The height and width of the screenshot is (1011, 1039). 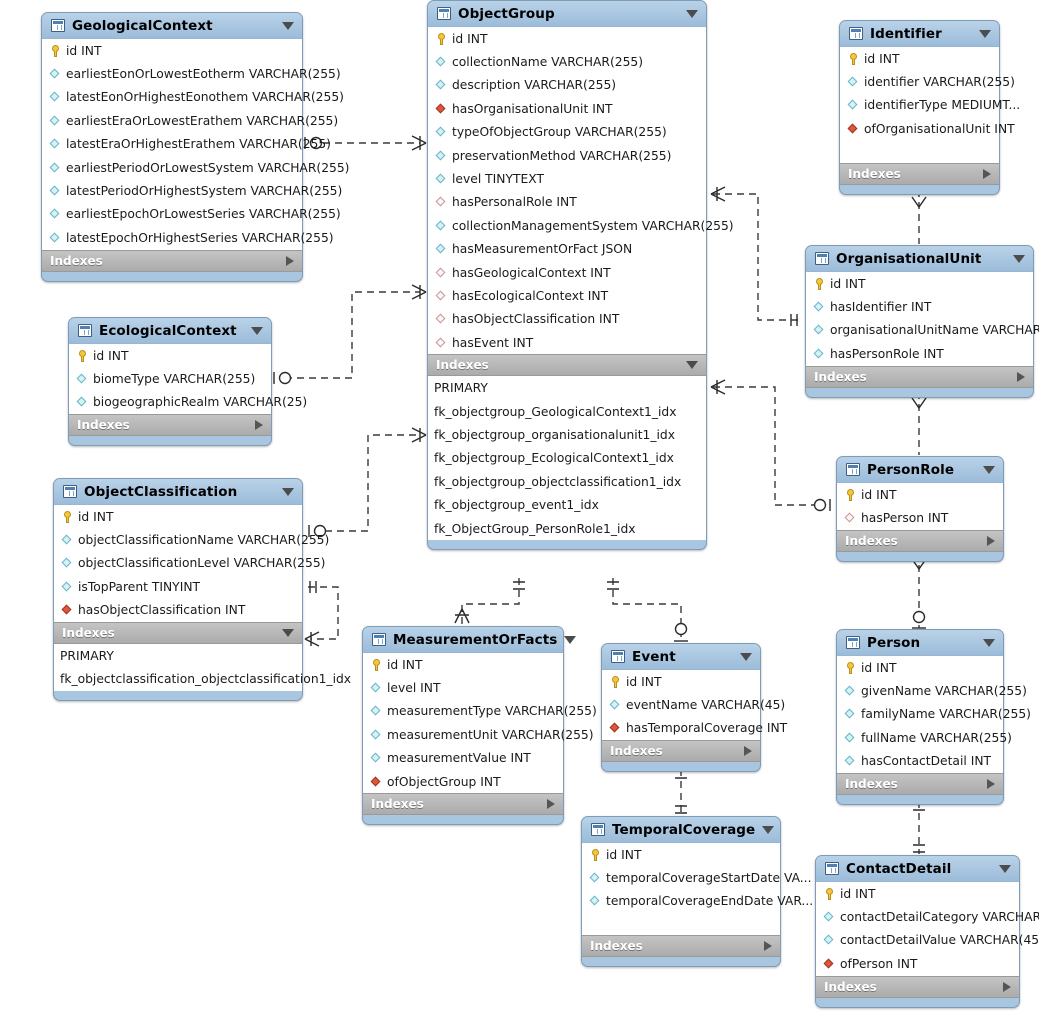 What do you see at coordinates (567, 132) in the screenshot?
I see `column-row: typeOfObjectGroup VARCHAR(255)` at bounding box center [567, 132].